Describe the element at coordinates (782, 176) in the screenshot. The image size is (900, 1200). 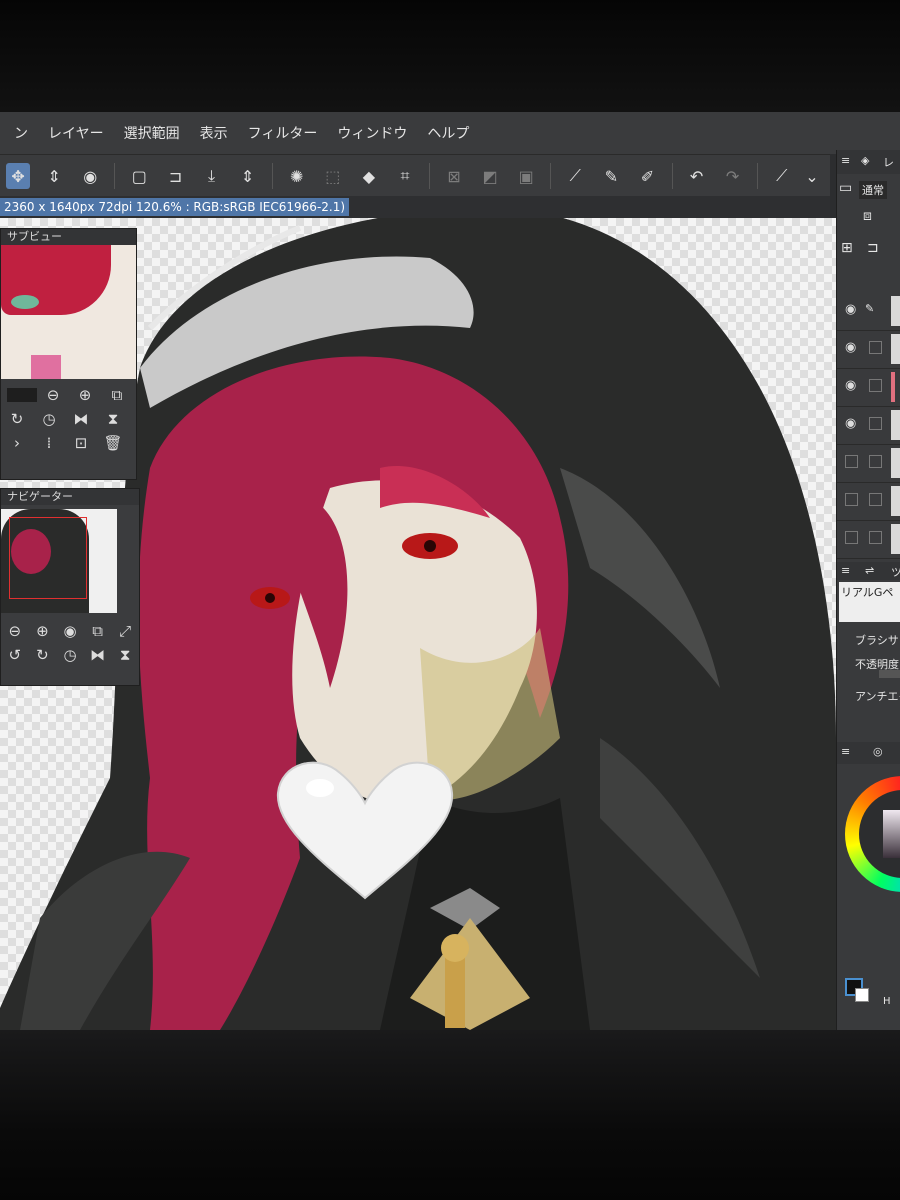
I see `eyedropper-icon: ⟋` at that location.